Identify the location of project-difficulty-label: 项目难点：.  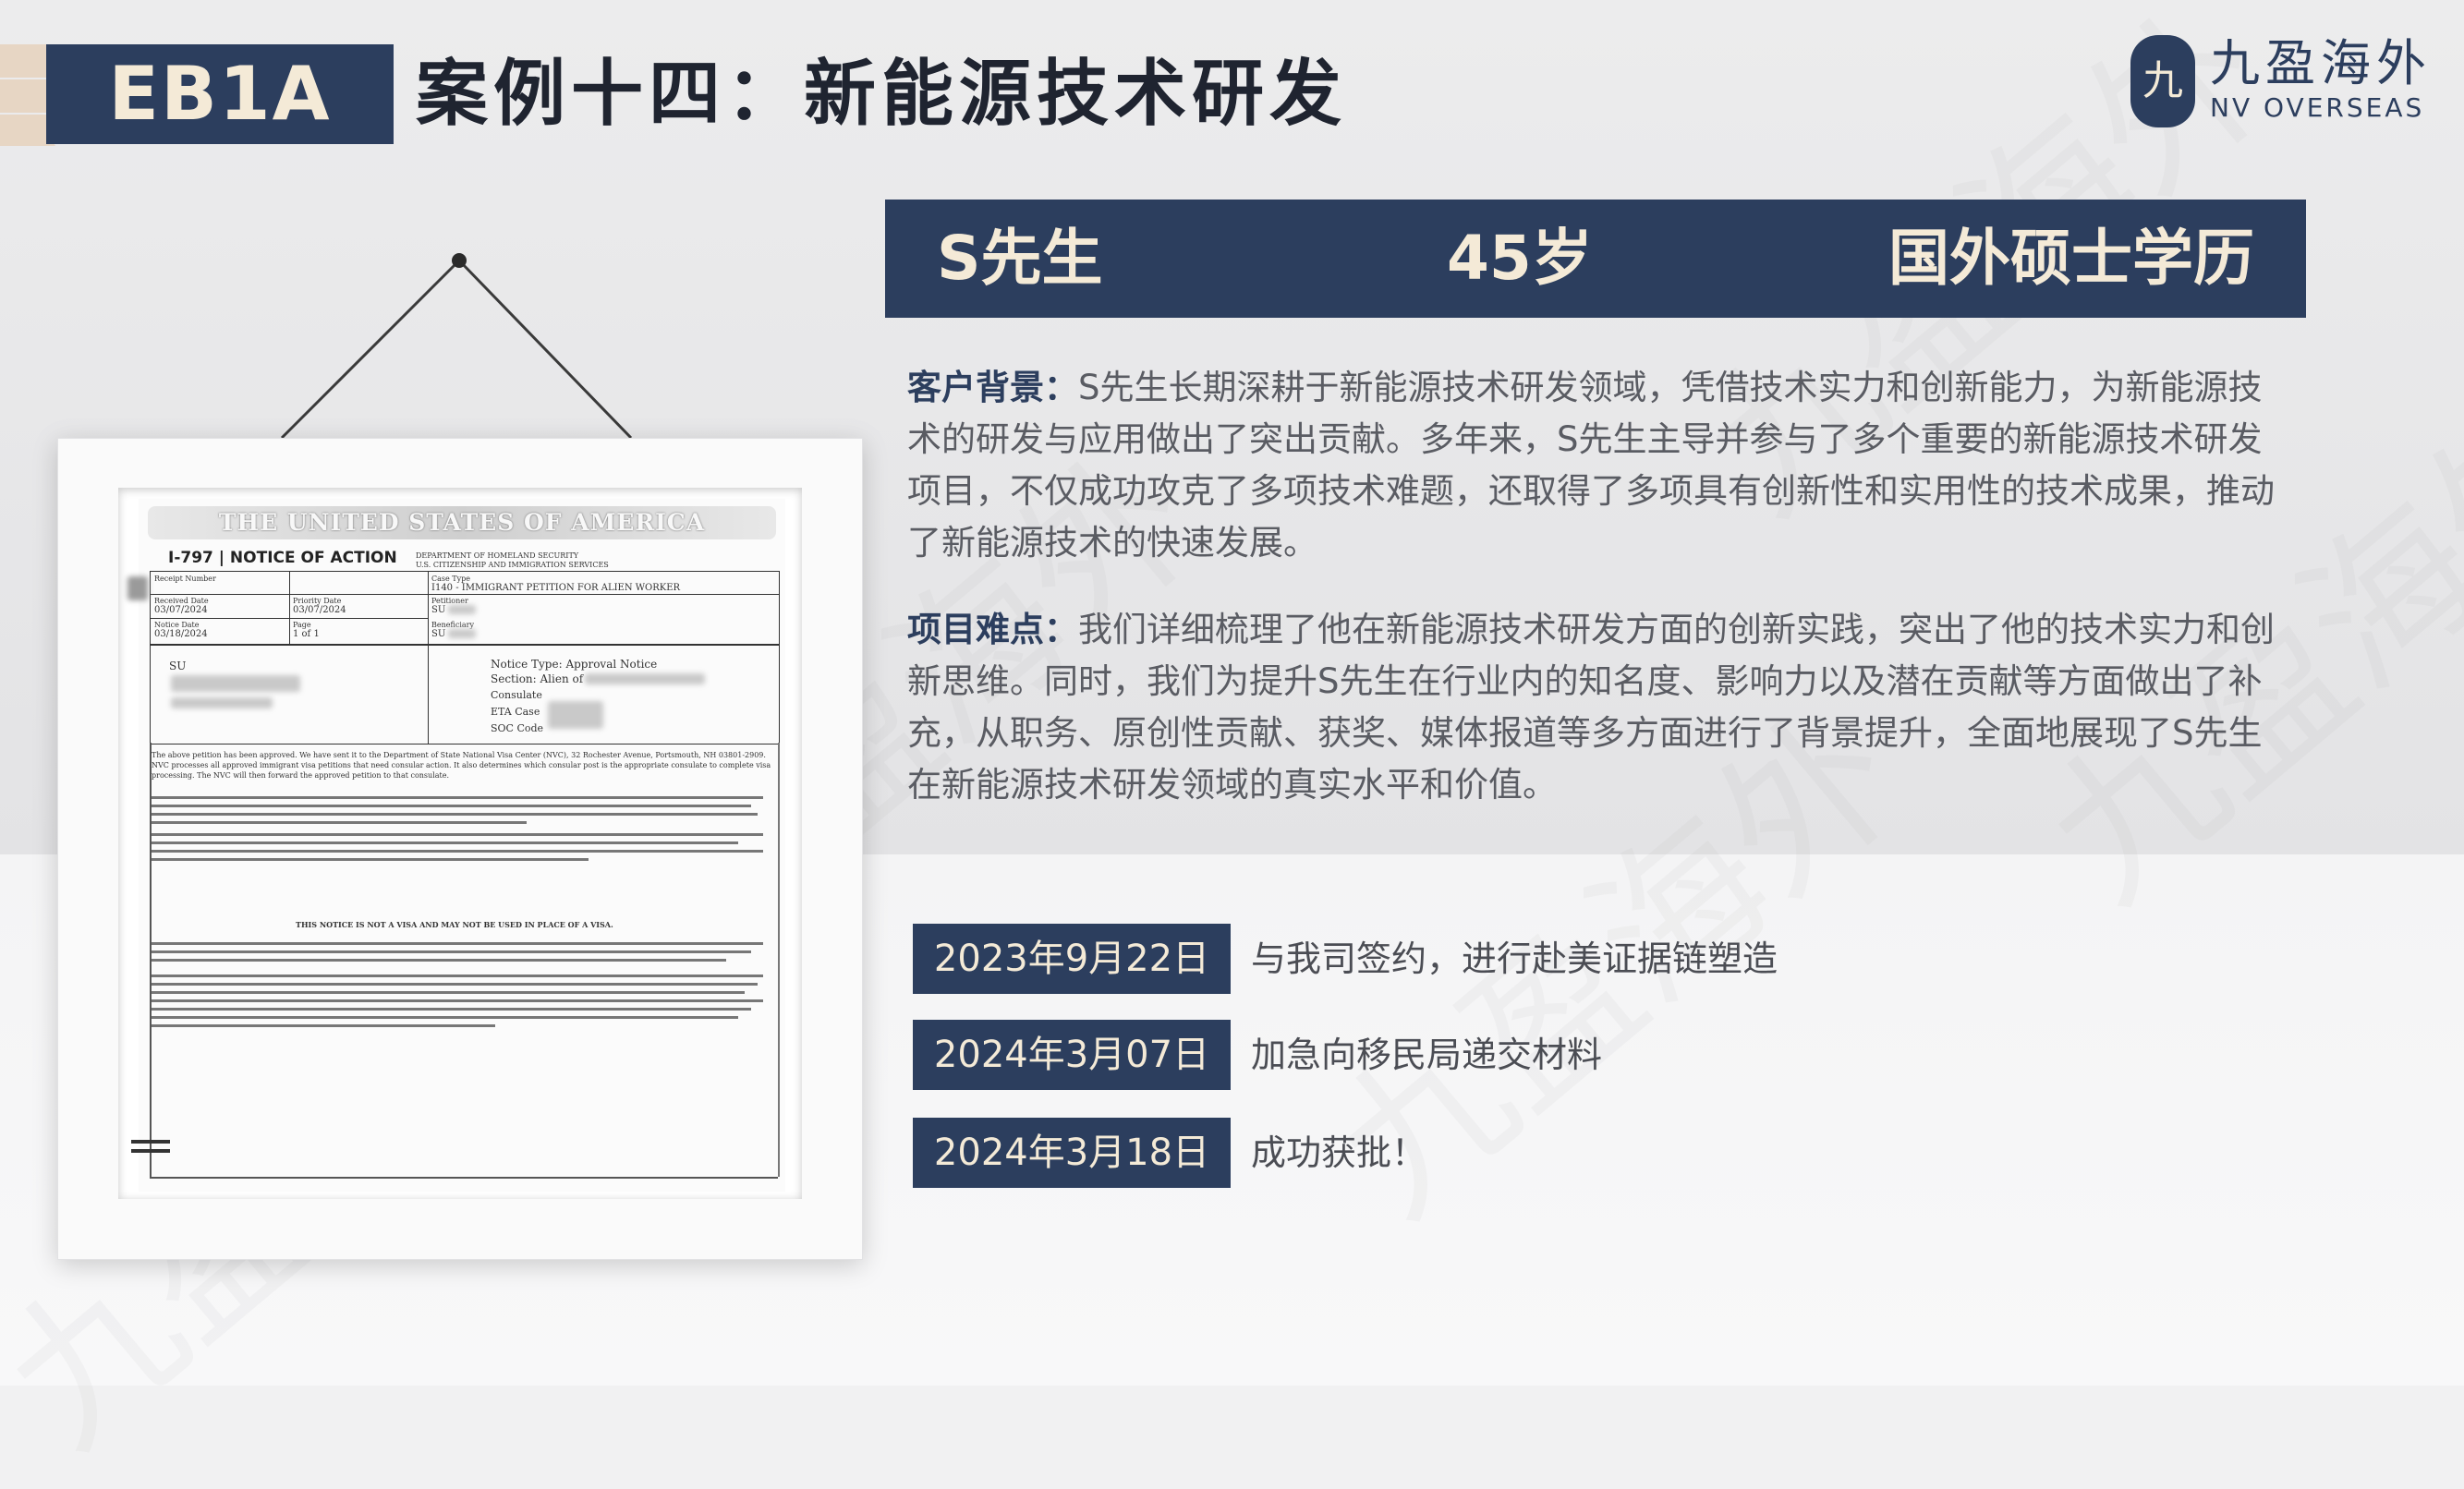
(992, 630).